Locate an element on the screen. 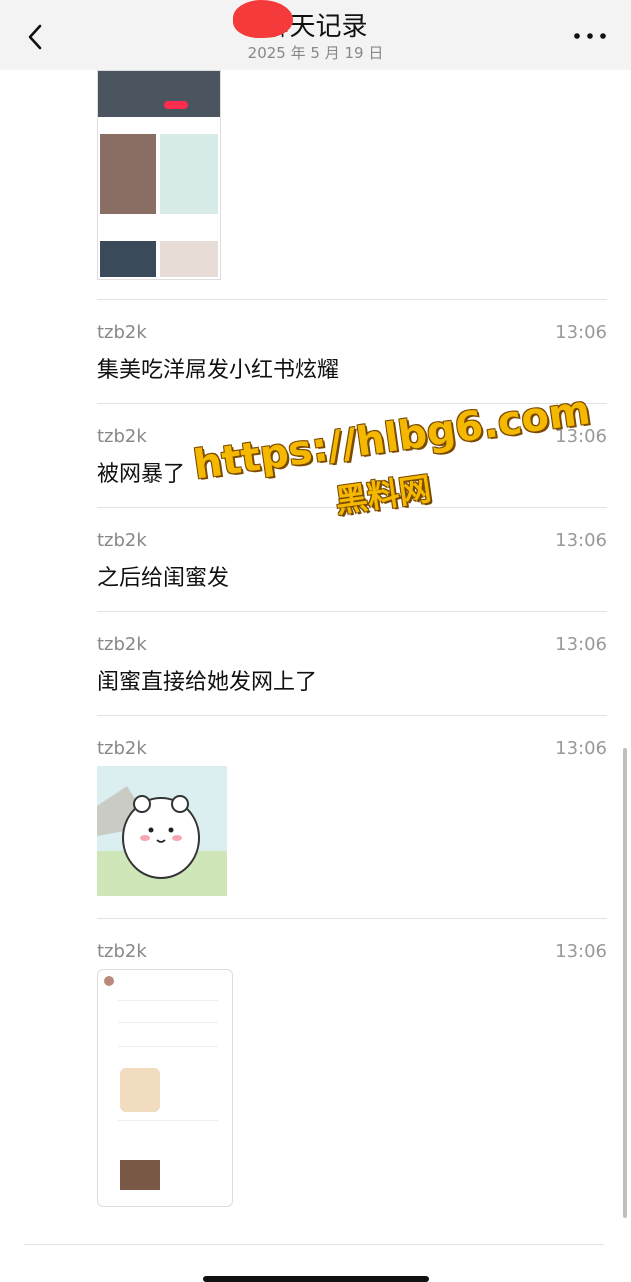 The width and height of the screenshot is (631, 1282). page-date: 2025 年 5 月 19 日 is located at coordinates (315, 53).